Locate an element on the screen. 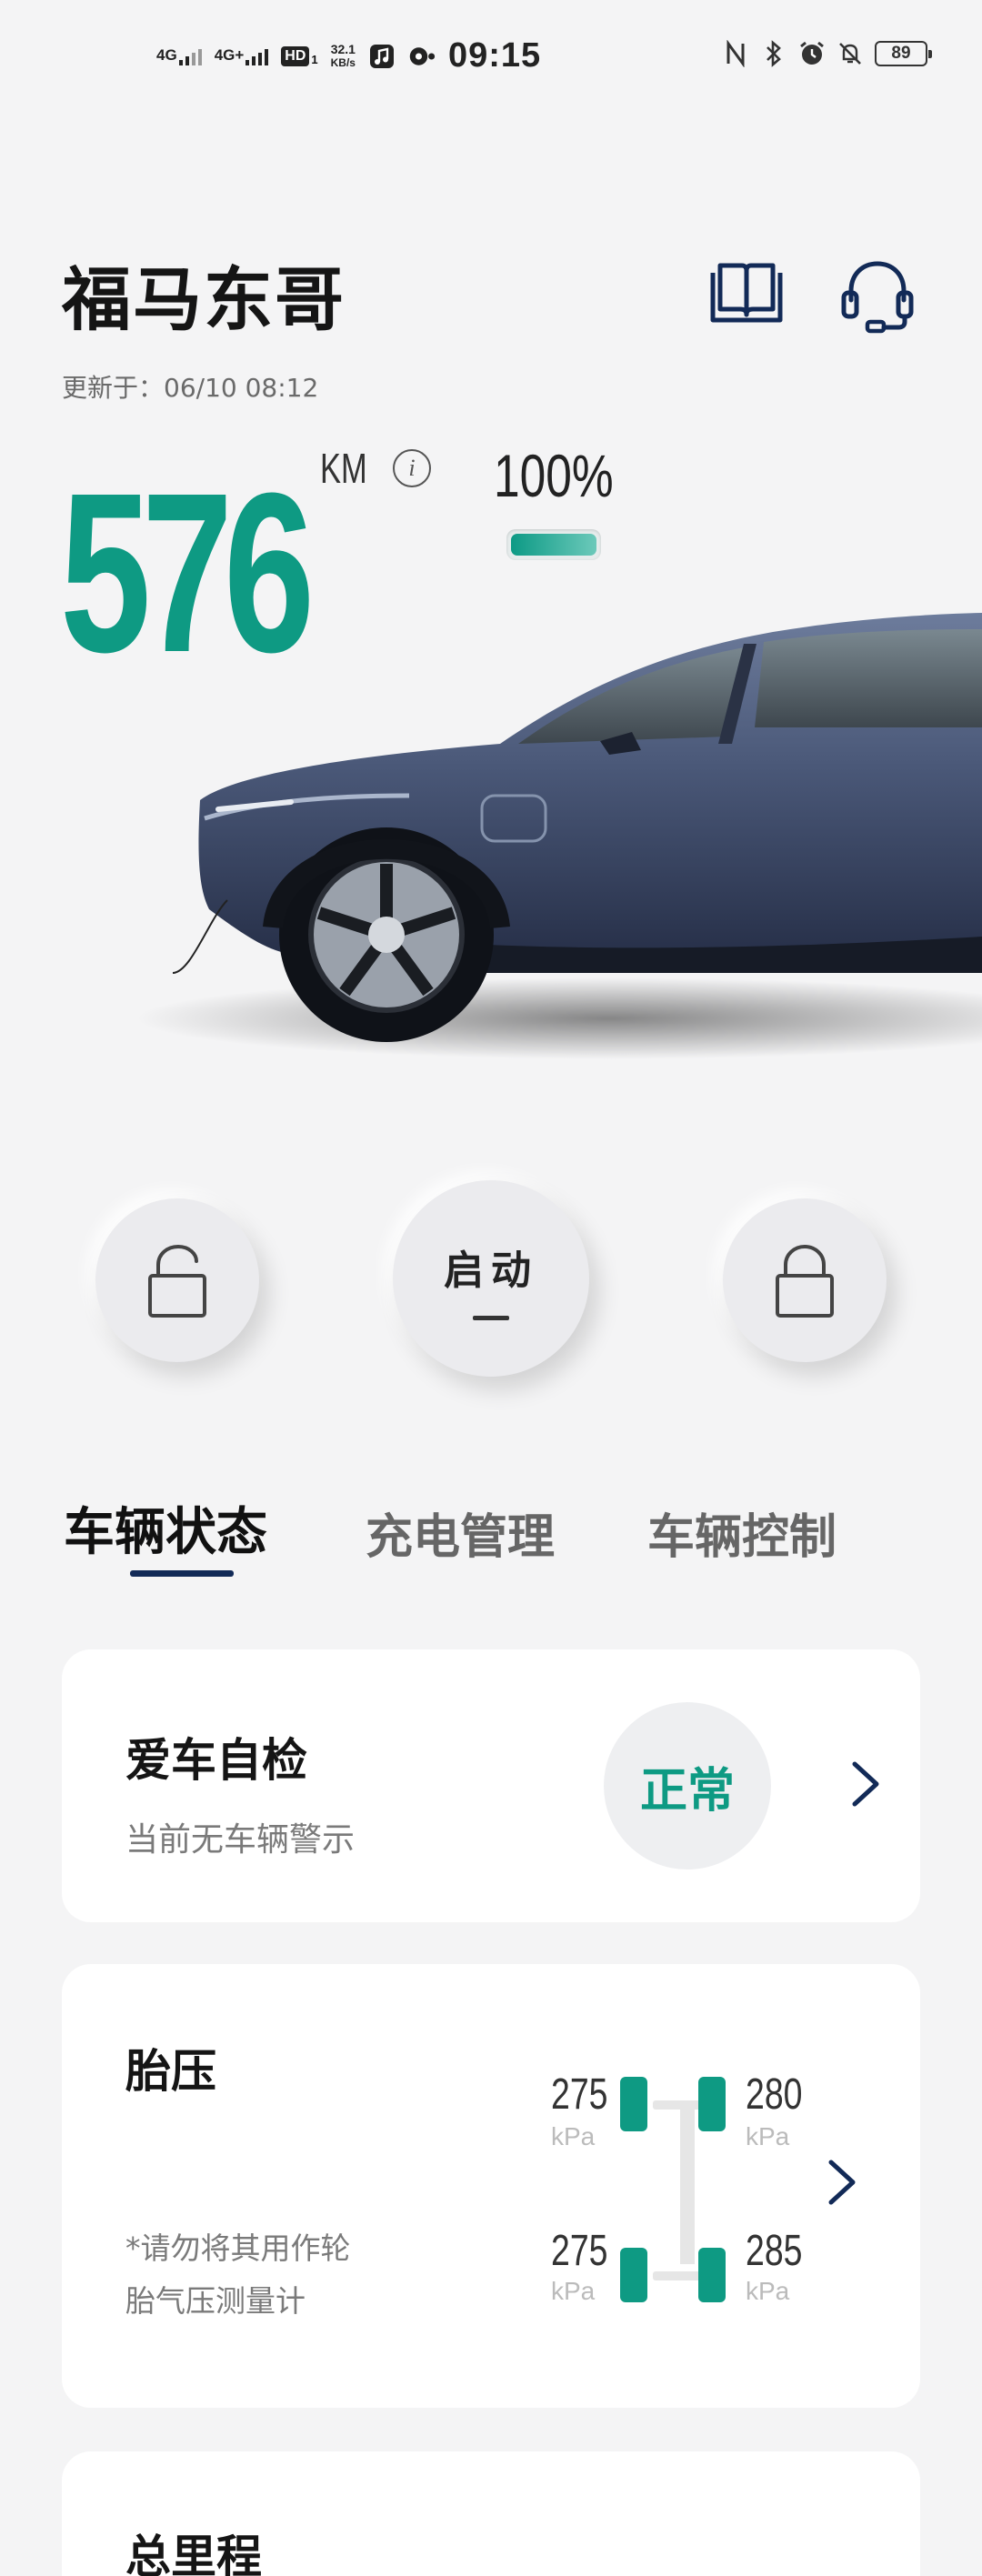 The width and height of the screenshot is (982, 2576). tire-rear-right-value: 285 is located at coordinates (774, 2251).